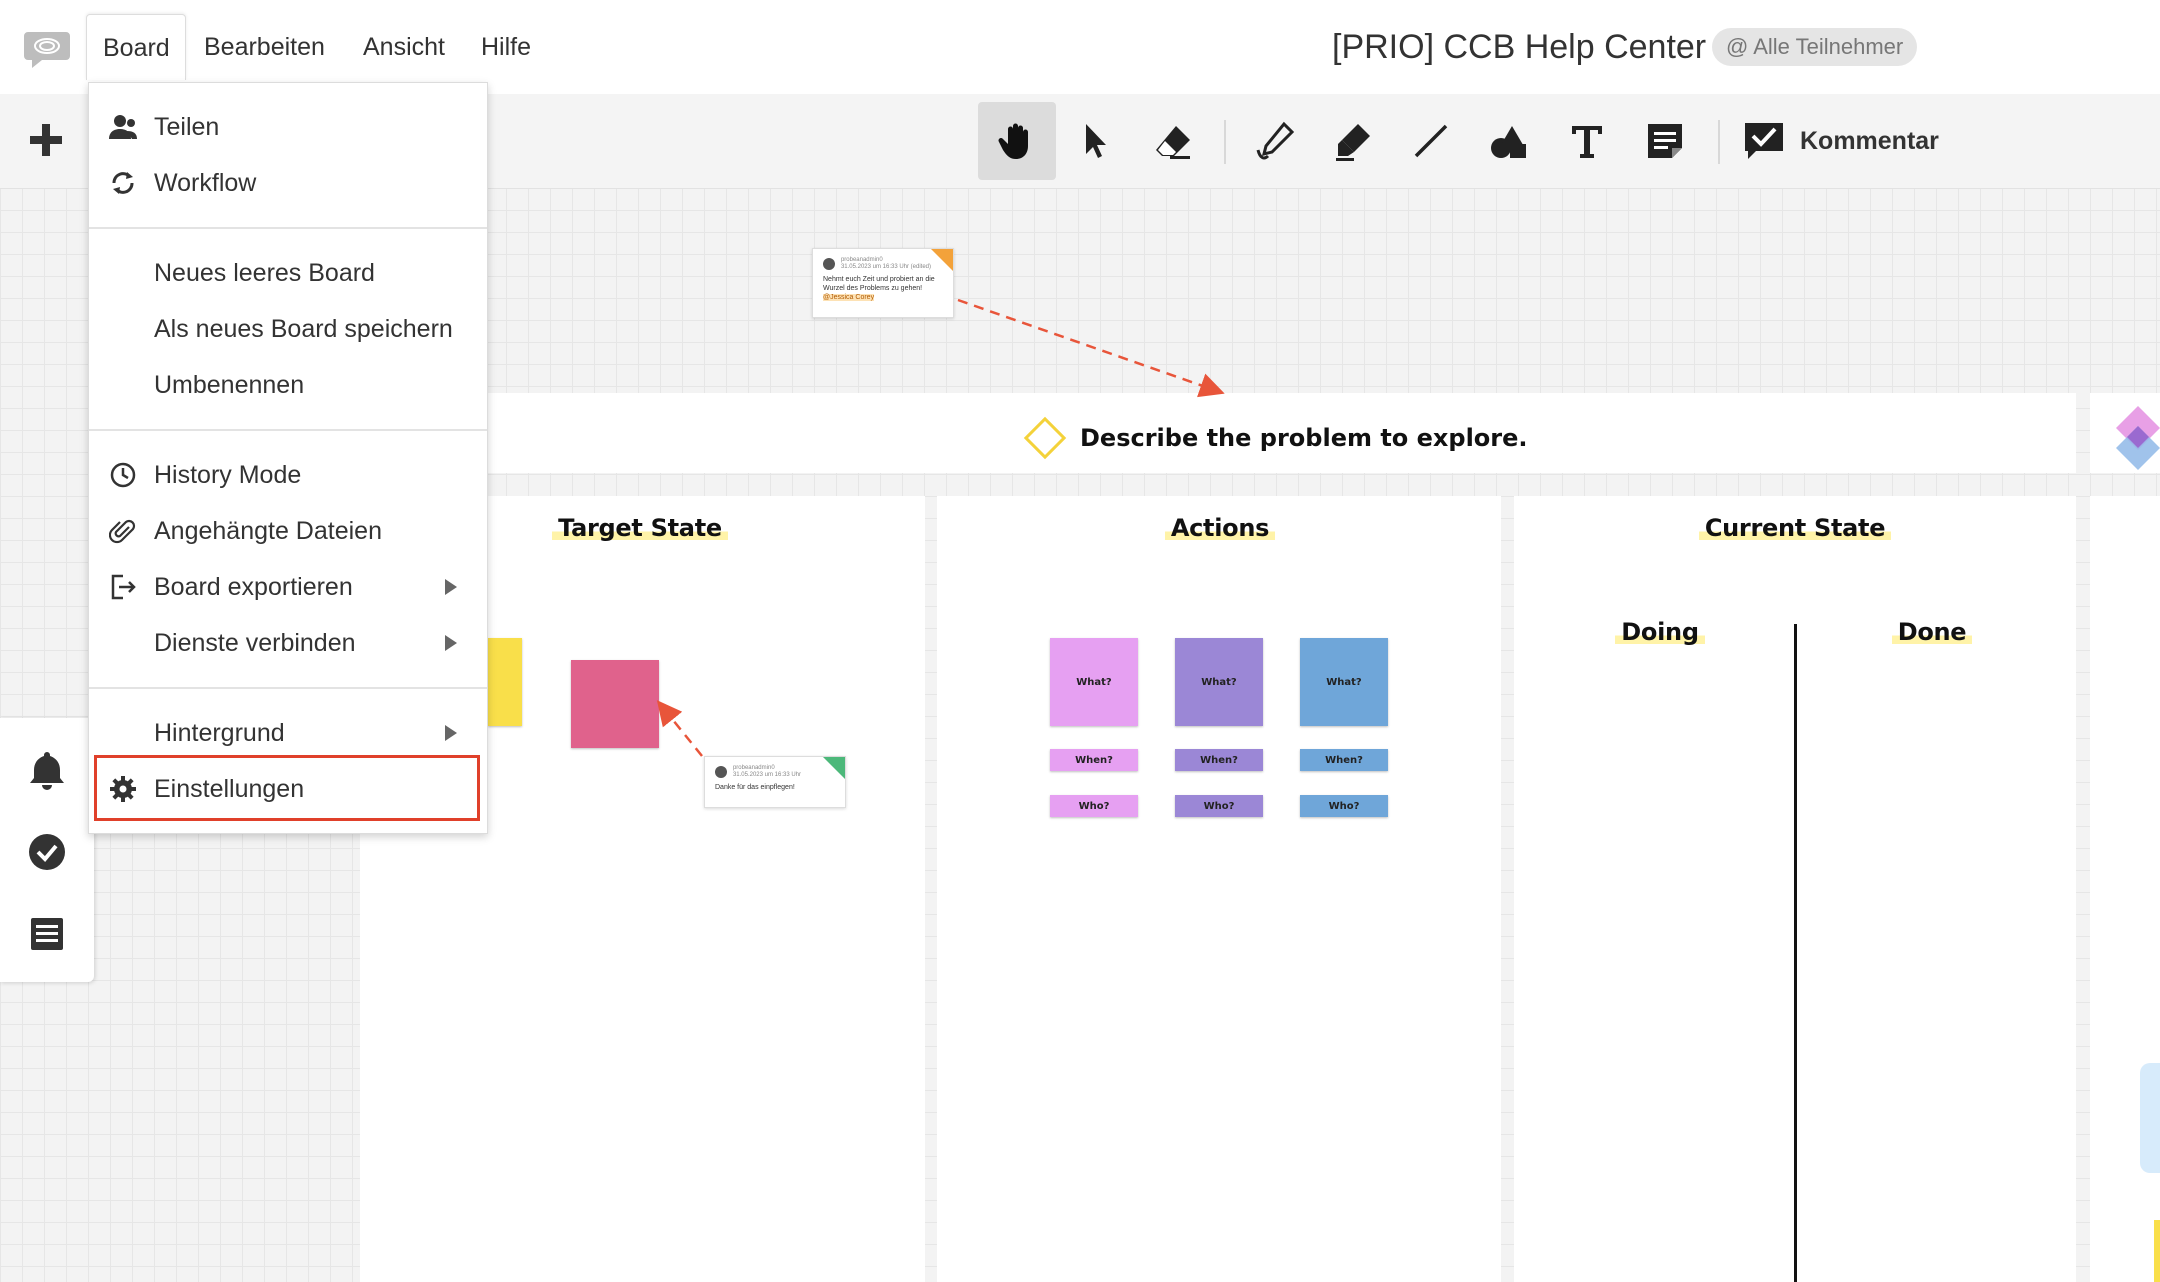 The height and width of the screenshot is (1282, 2160). What do you see at coordinates (123, 587) in the screenshot?
I see `export-icon` at bounding box center [123, 587].